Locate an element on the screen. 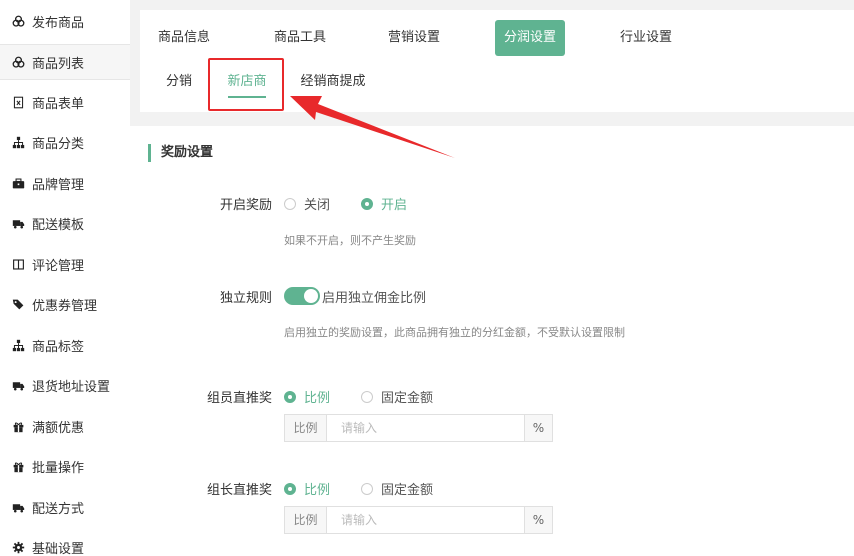 This screenshot has height=556, width=854. subtab-dealer-commission: 经销商提成 is located at coordinates (333, 82).